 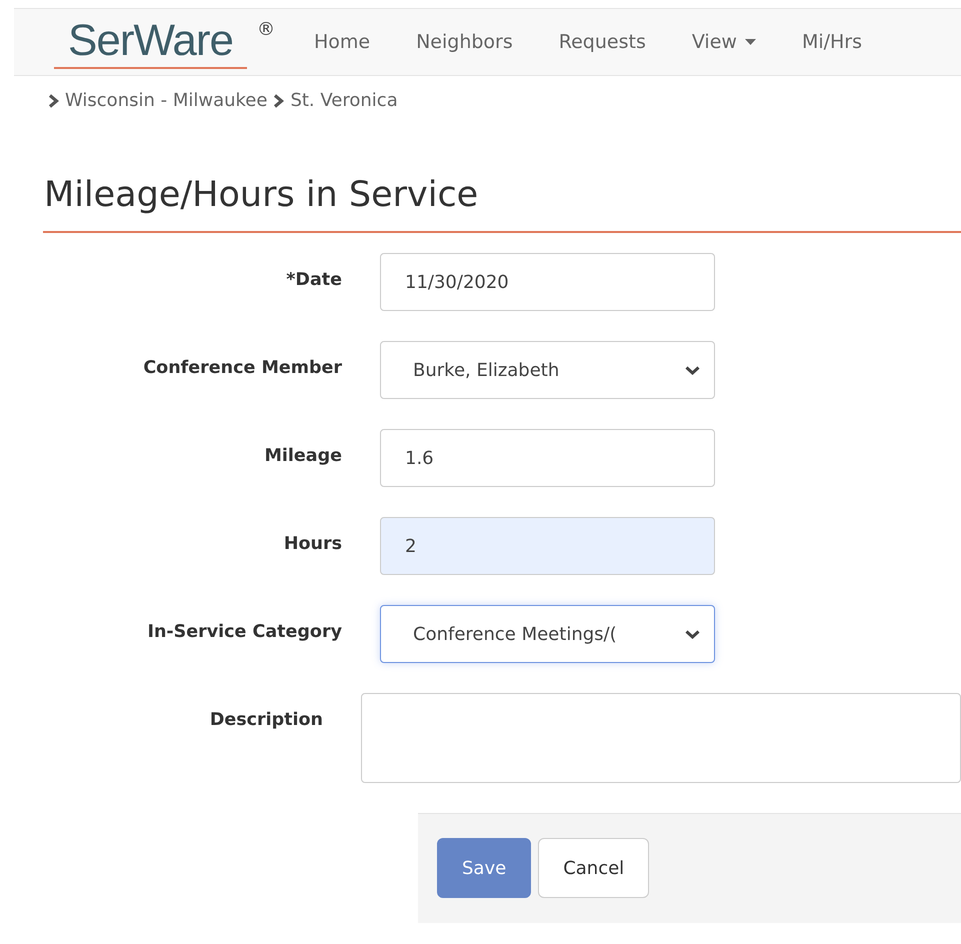 I want to click on registered-mark: ®, so click(x=265, y=29).